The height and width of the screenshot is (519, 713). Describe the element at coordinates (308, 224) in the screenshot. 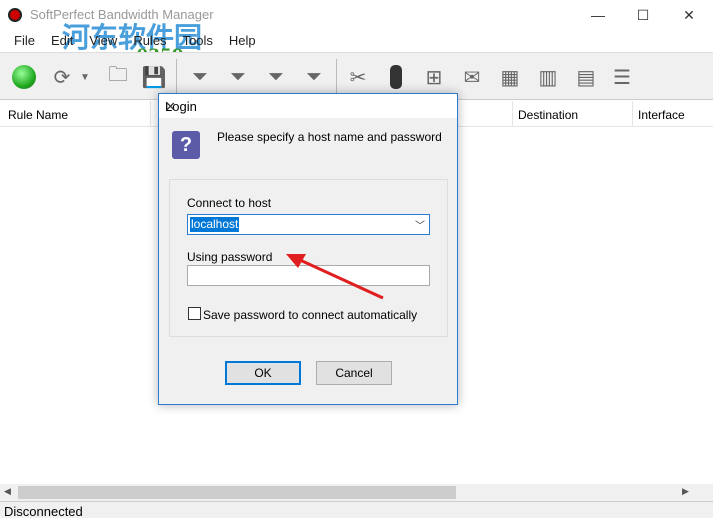

I see `host-combobox: localhost ﹀` at that location.